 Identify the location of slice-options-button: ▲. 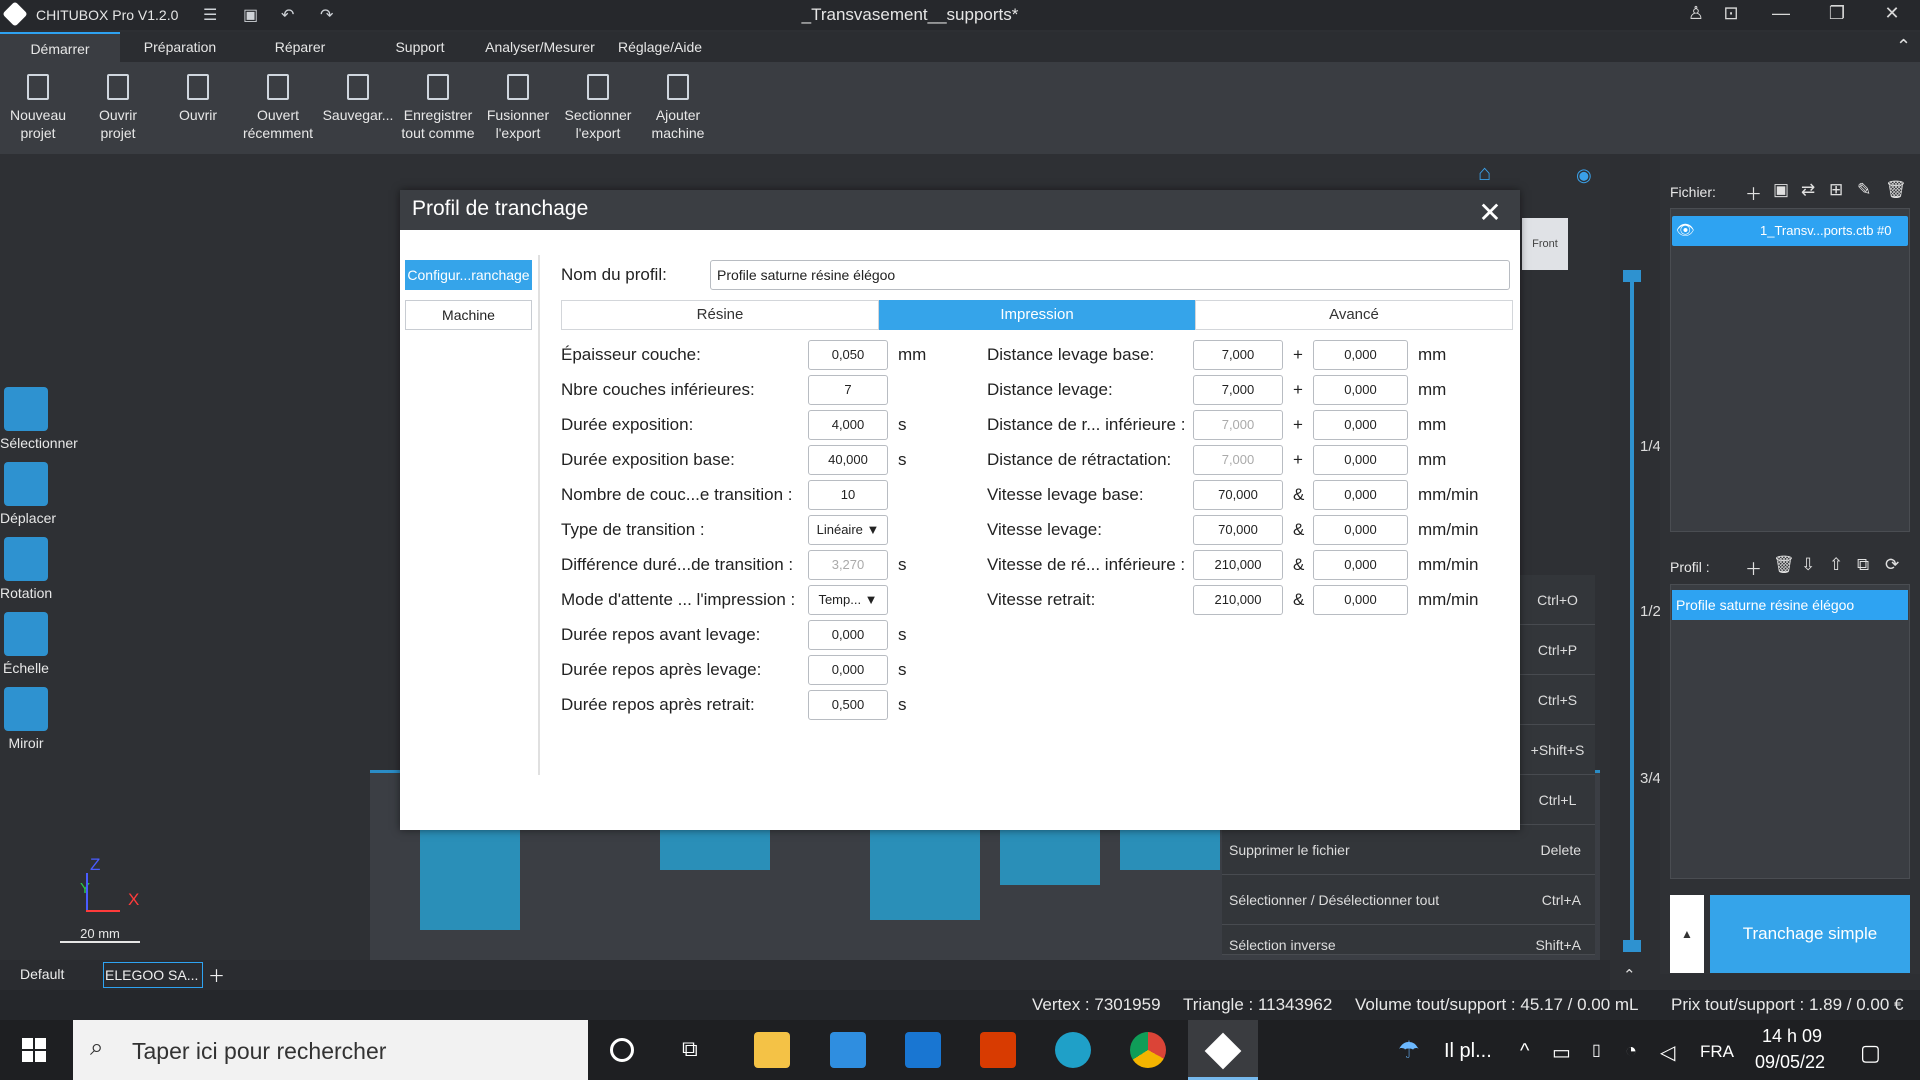
(1687, 934).